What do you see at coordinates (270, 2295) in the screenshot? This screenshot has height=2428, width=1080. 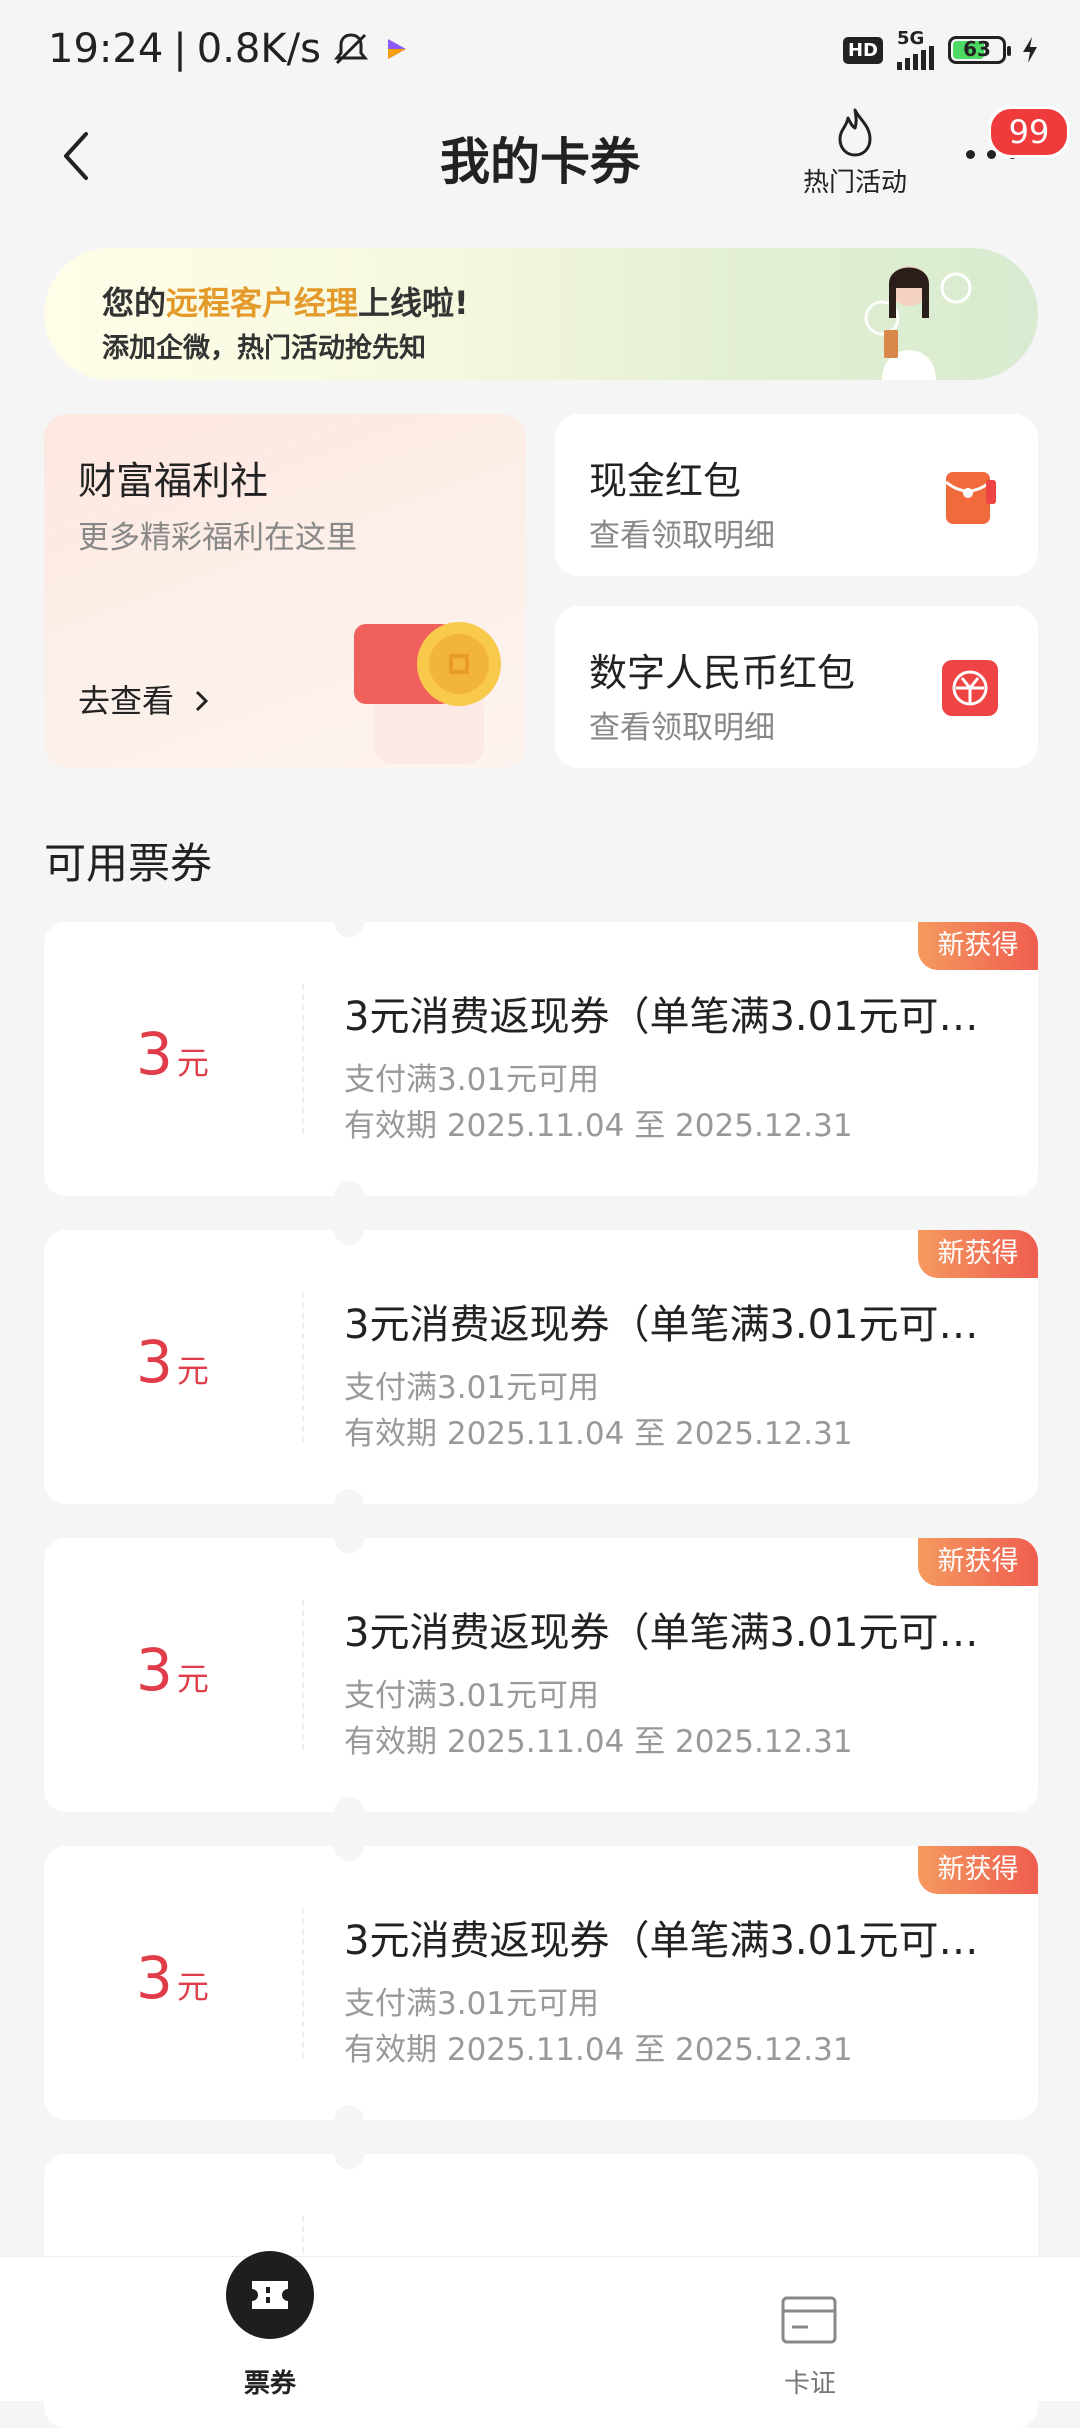 I see `ticket-icon` at bounding box center [270, 2295].